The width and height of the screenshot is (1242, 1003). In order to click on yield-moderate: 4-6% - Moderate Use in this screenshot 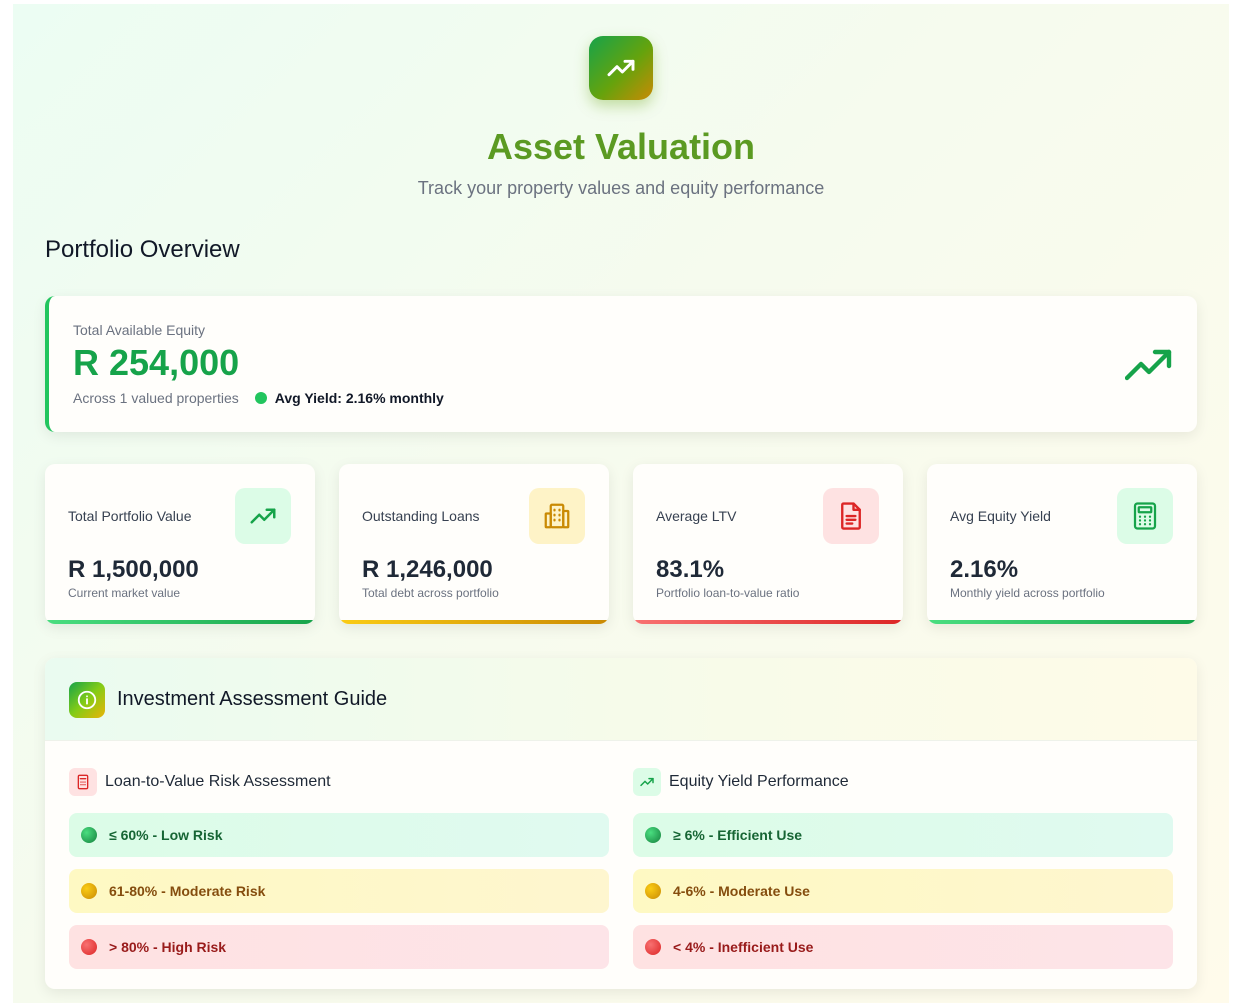, I will do `click(903, 891)`.